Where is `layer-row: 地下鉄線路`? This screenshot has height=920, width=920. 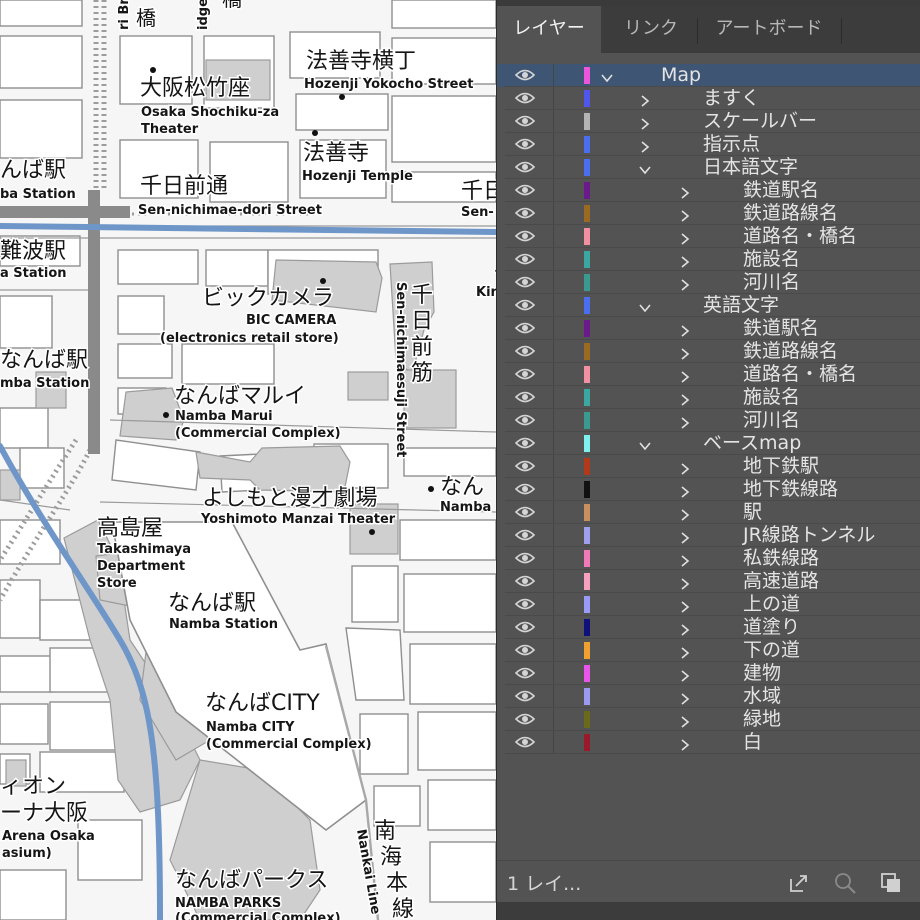 layer-row: 地下鉄線路 is located at coordinates (708, 489).